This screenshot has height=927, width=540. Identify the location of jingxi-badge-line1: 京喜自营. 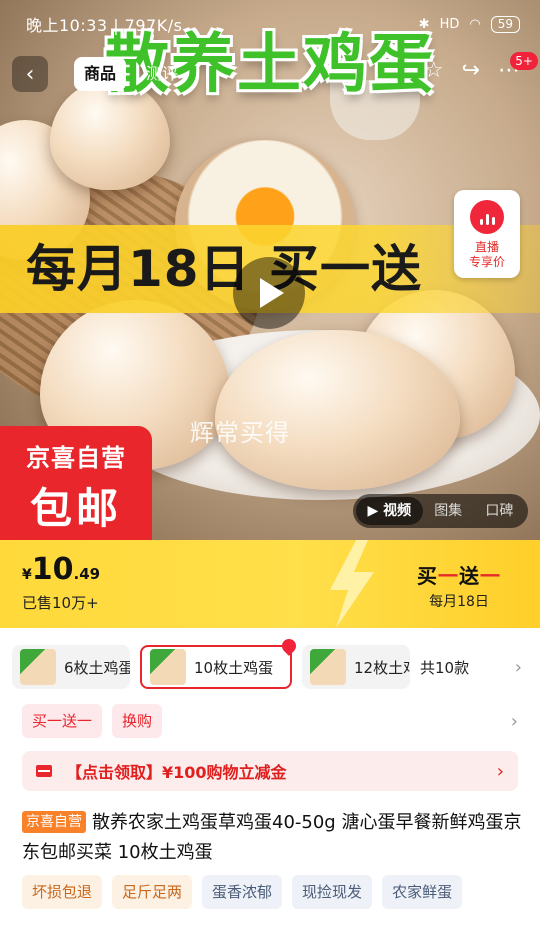
(76, 458).